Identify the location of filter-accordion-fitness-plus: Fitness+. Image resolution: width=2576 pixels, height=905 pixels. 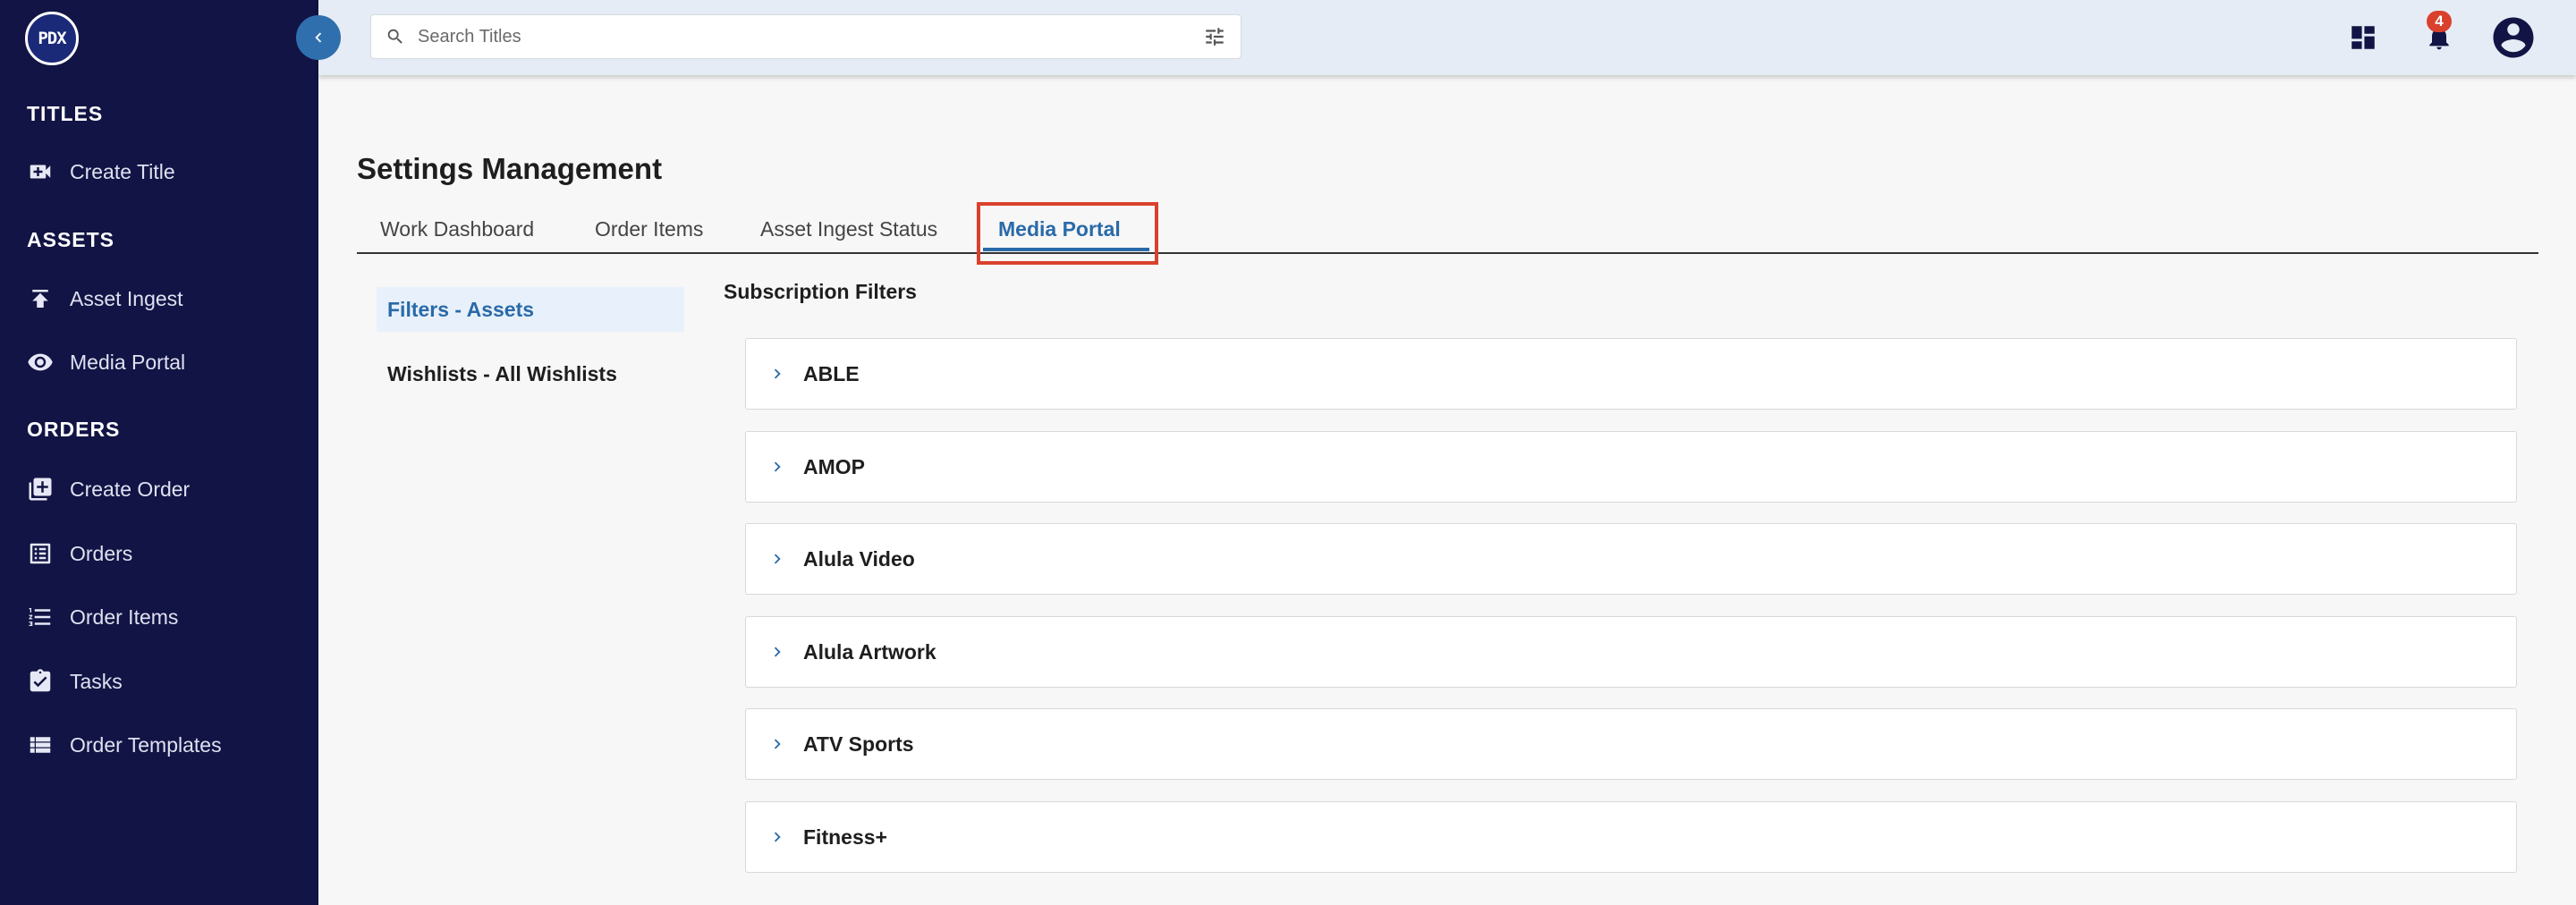
(1631, 837).